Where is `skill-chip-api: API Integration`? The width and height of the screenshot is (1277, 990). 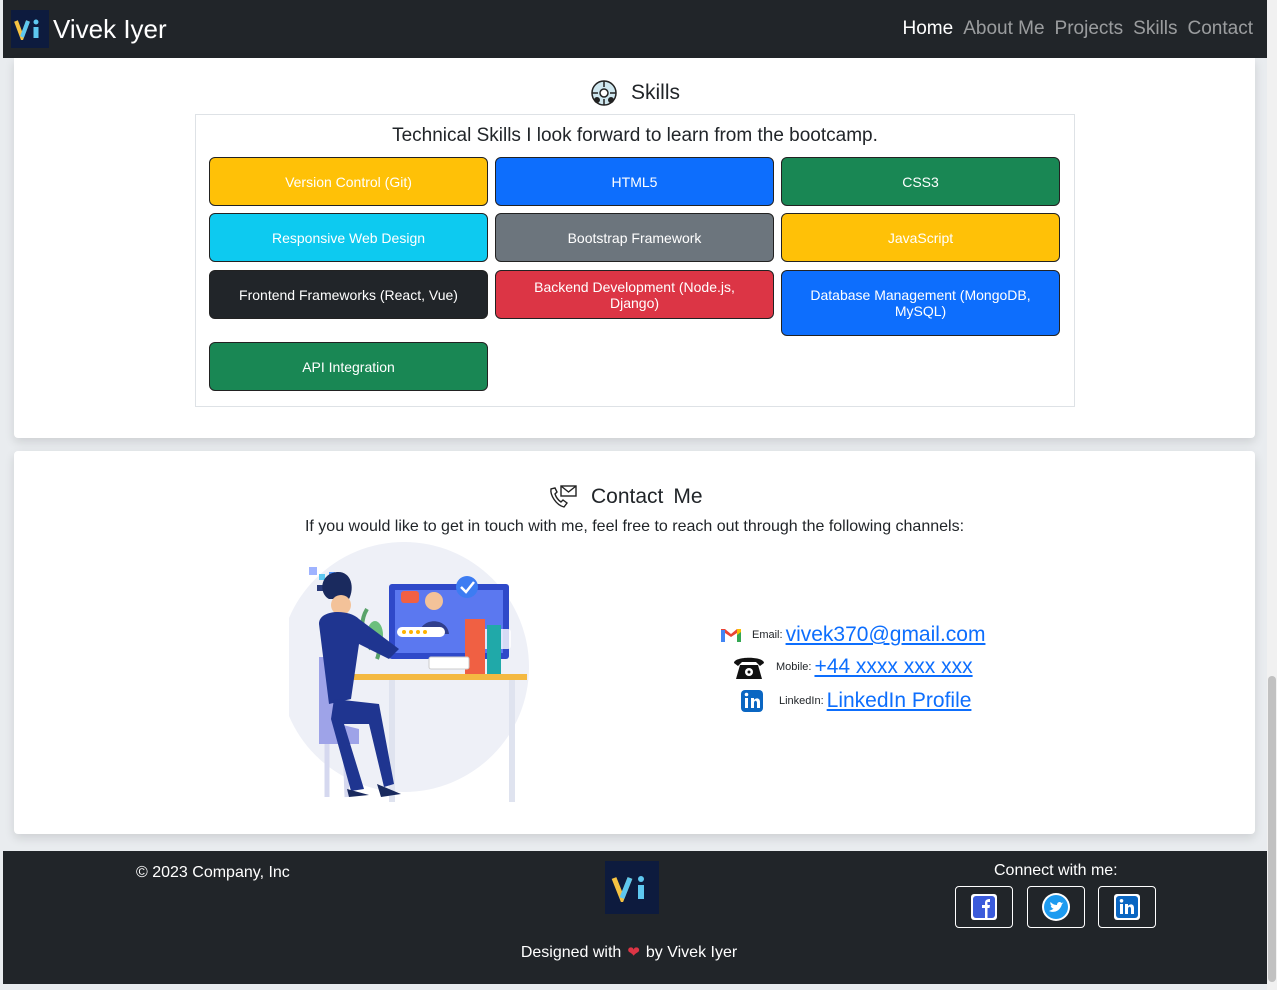
skill-chip-api: API Integration is located at coordinates (348, 366).